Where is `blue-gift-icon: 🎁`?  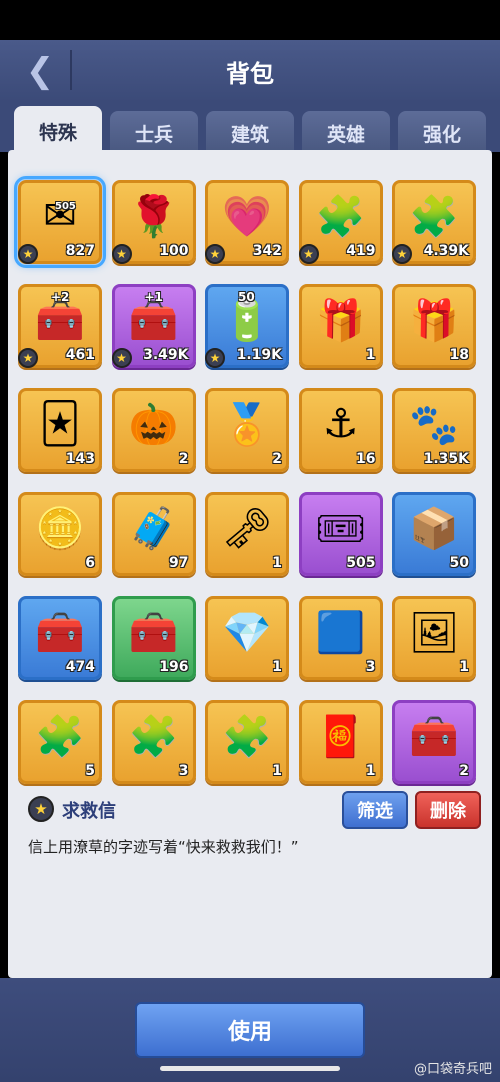 blue-gift-icon: 🎁 is located at coordinates (434, 320).